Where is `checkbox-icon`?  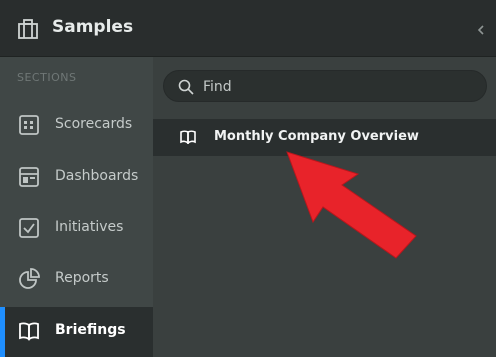
checkbox-icon is located at coordinates (29, 228).